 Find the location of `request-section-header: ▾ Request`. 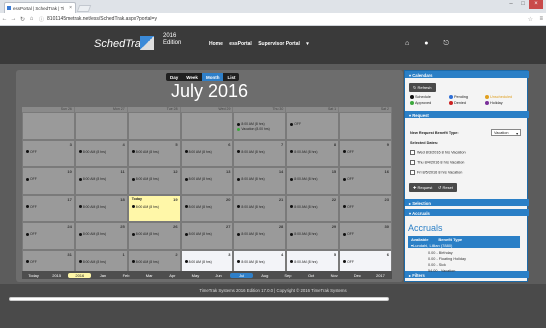

request-section-header: ▾ Request is located at coordinates (467, 114).